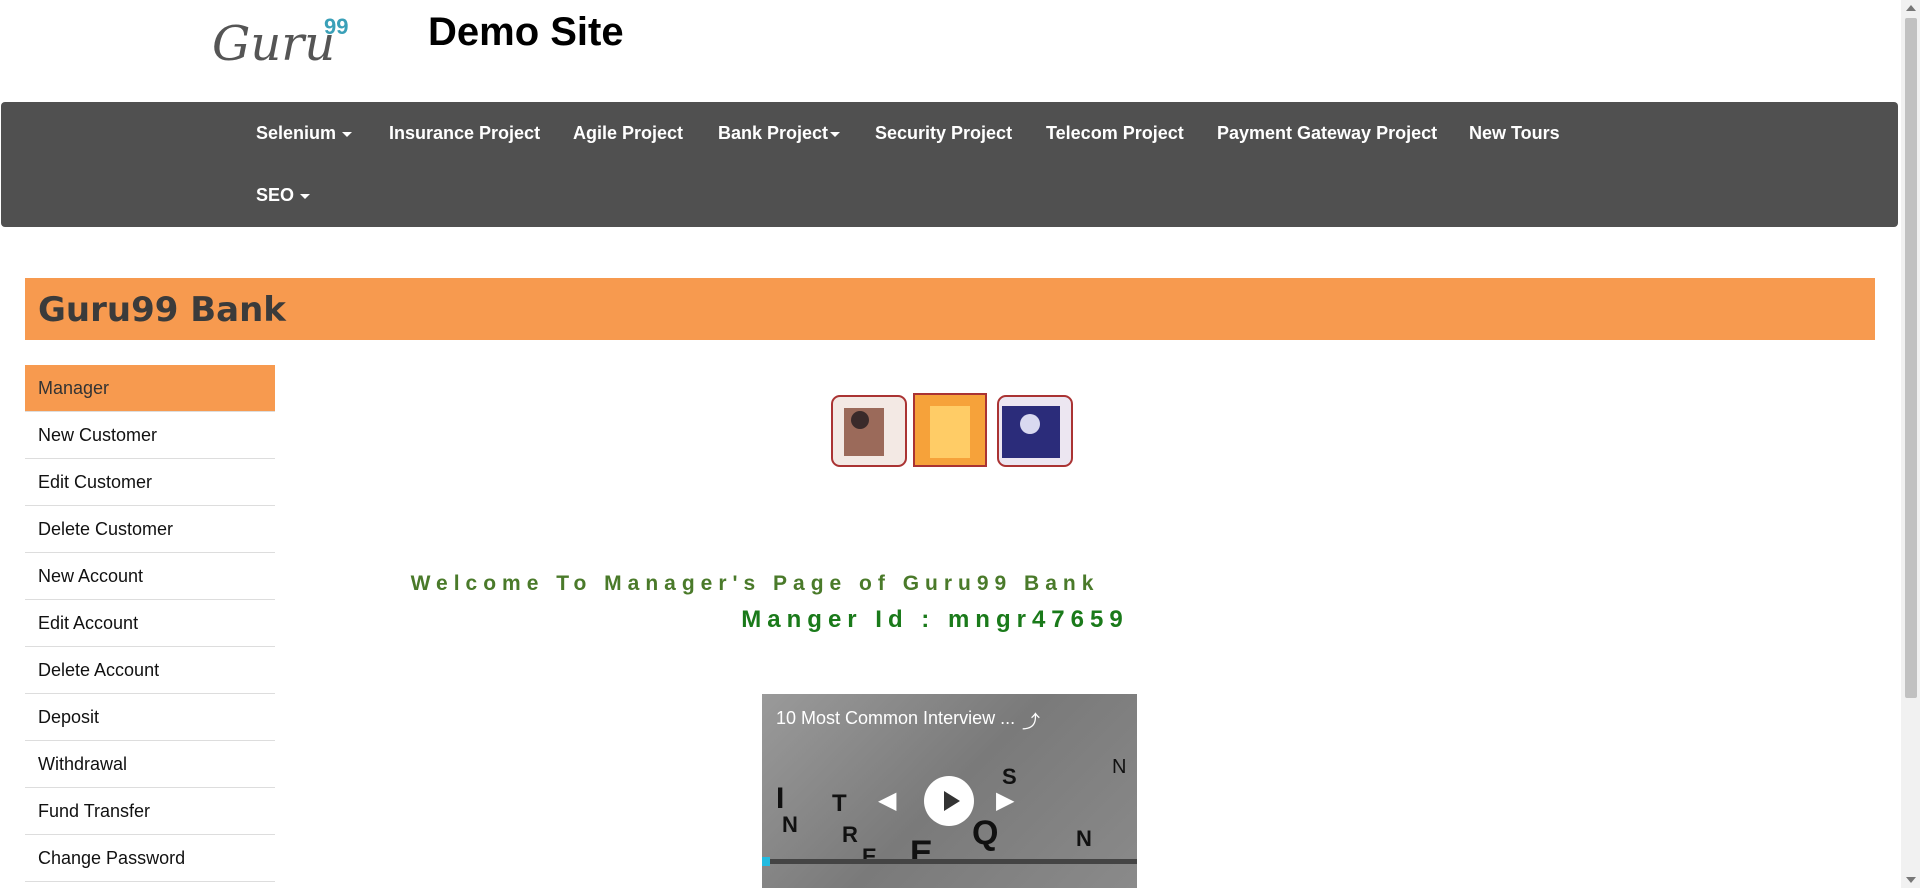 The width and height of the screenshot is (1920, 888). What do you see at coordinates (150, 388) in the screenshot?
I see `menu-item-manager: Manager` at bounding box center [150, 388].